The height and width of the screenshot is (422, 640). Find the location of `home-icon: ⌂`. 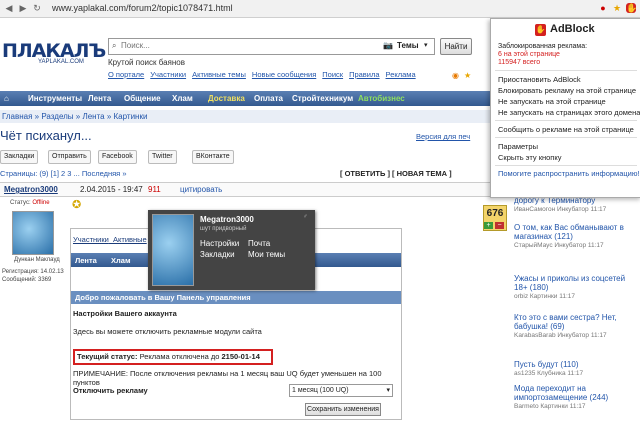

home-icon: ⌂ is located at coordinates (6, 98).